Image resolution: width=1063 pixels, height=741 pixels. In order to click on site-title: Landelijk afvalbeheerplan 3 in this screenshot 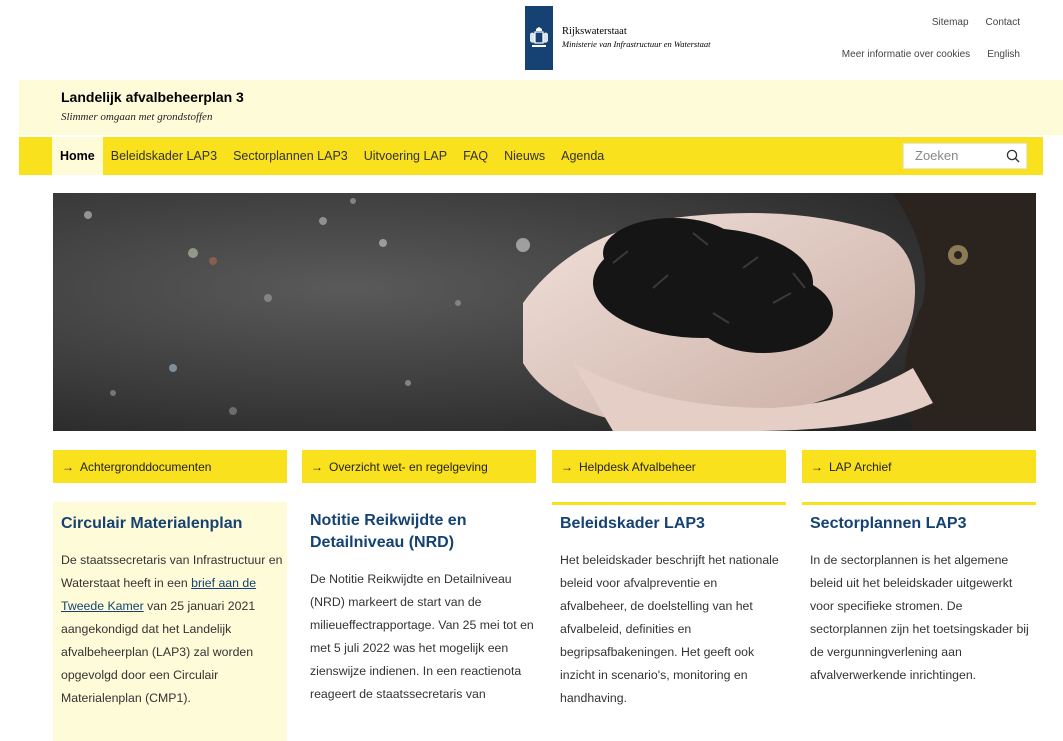, I will do `click(152, 97)`.